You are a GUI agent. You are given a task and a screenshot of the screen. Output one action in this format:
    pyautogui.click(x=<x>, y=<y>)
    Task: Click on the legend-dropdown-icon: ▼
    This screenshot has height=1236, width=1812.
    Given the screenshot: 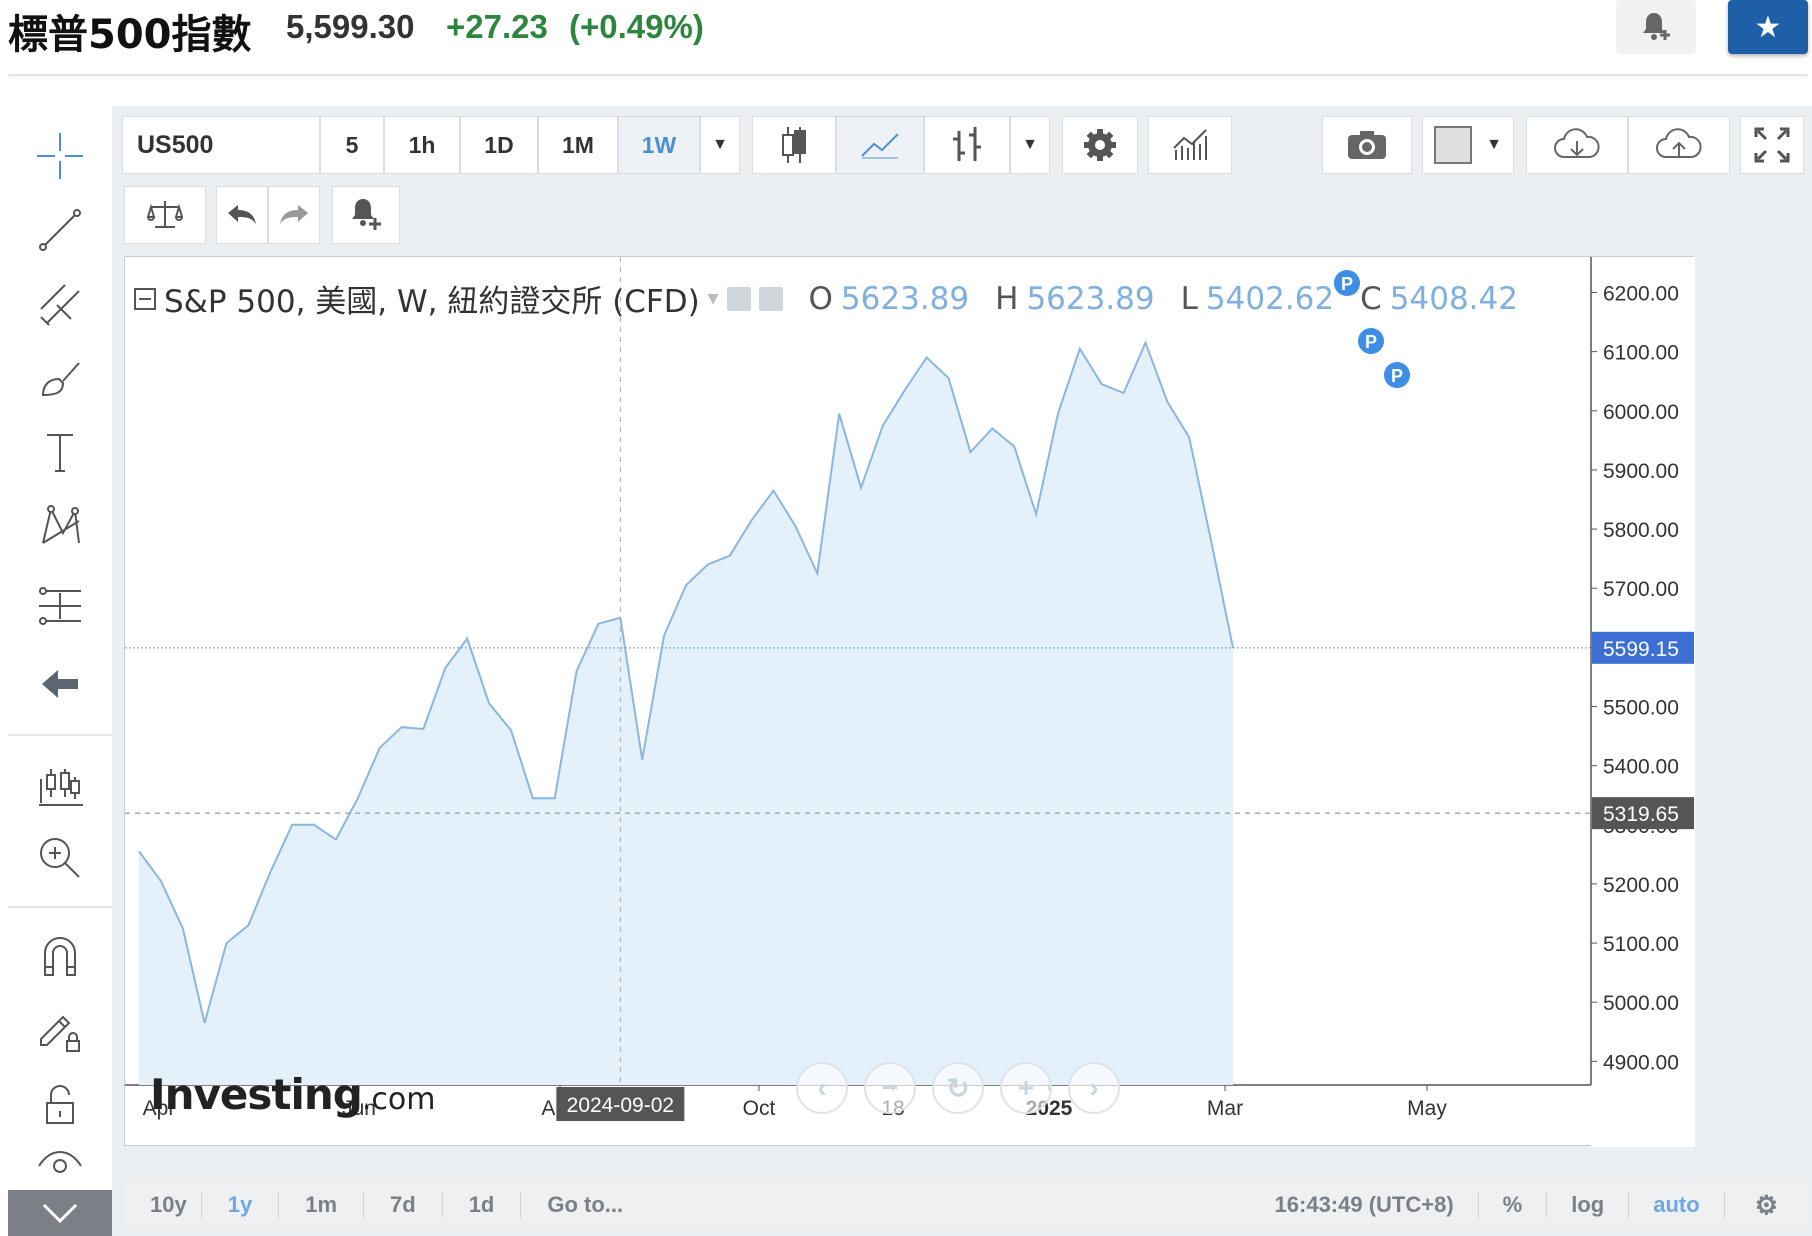 What is the action you would take?
    pyautogui.click(x=713, y=299)
    